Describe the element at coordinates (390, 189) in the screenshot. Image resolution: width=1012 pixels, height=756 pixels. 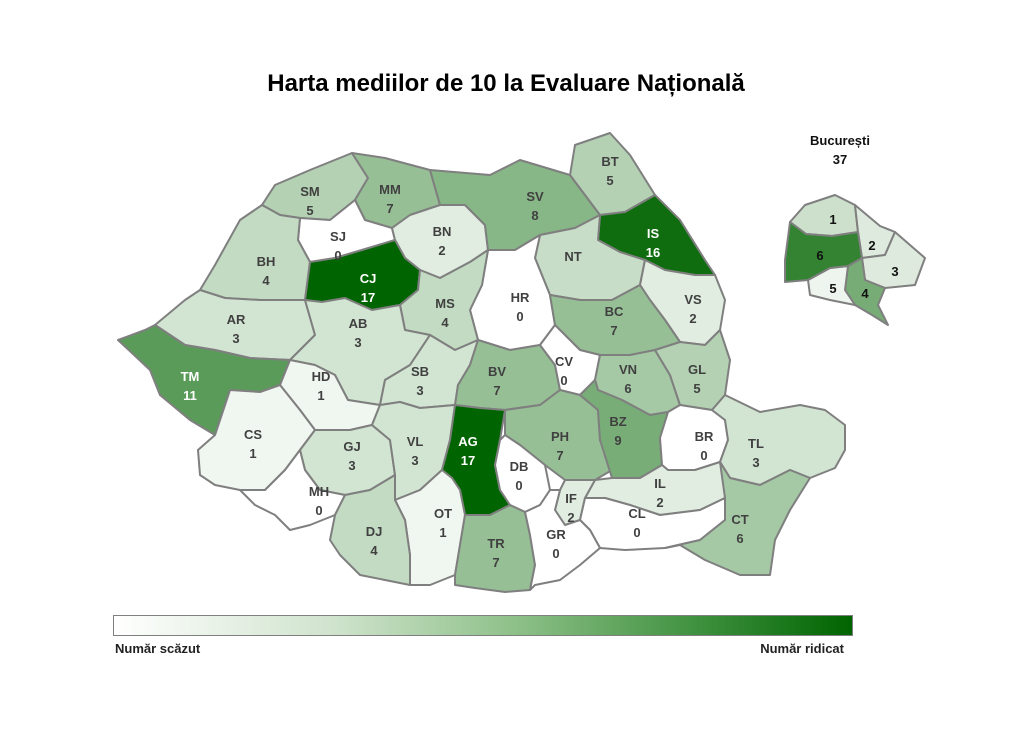
I see `county-code-mm: MM` at that location.